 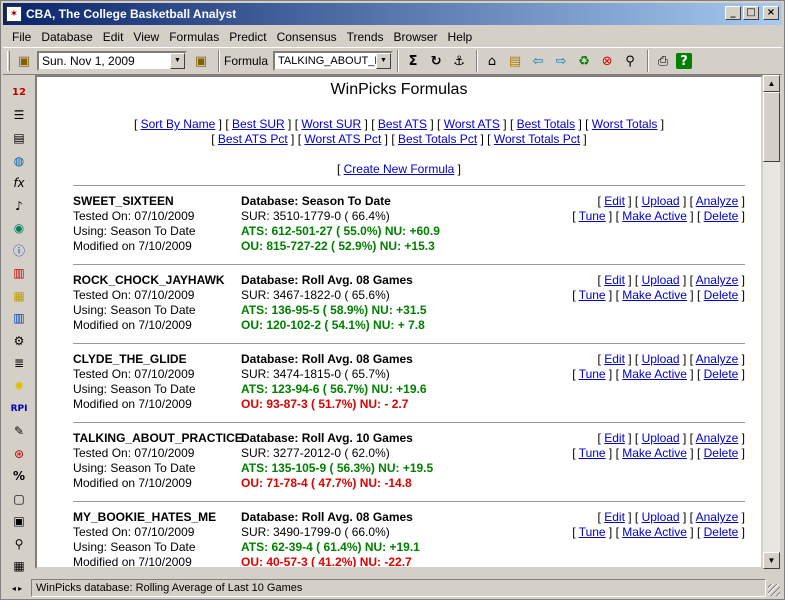 I want to click on maximize-button: □, so click(x=751, y=13).